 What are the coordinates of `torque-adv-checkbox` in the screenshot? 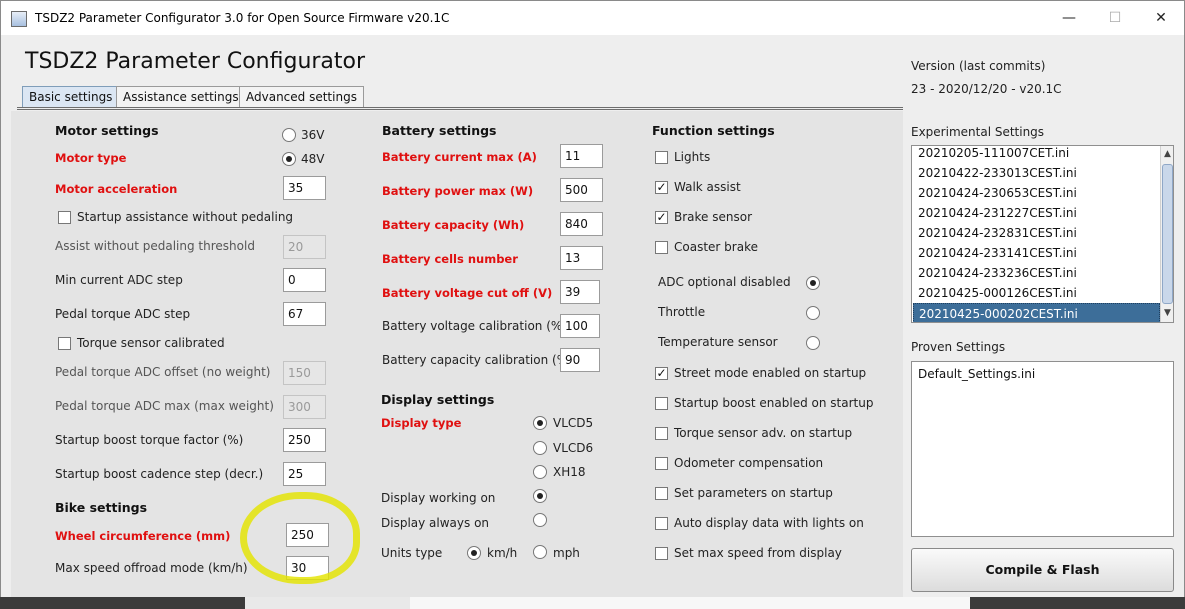 It's located at (661, 433).